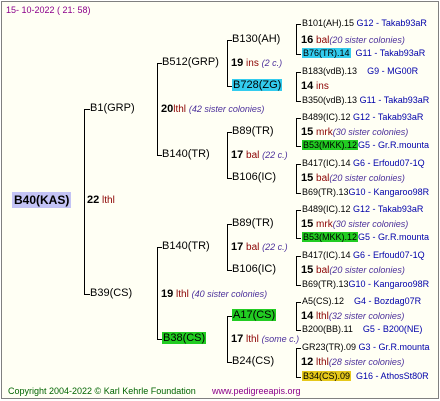  Describe the element at coordinates (365, 376) in the screenshot. I see `leaf-b34: B34(CS).09 G16 - AthosSt80R` at that location.